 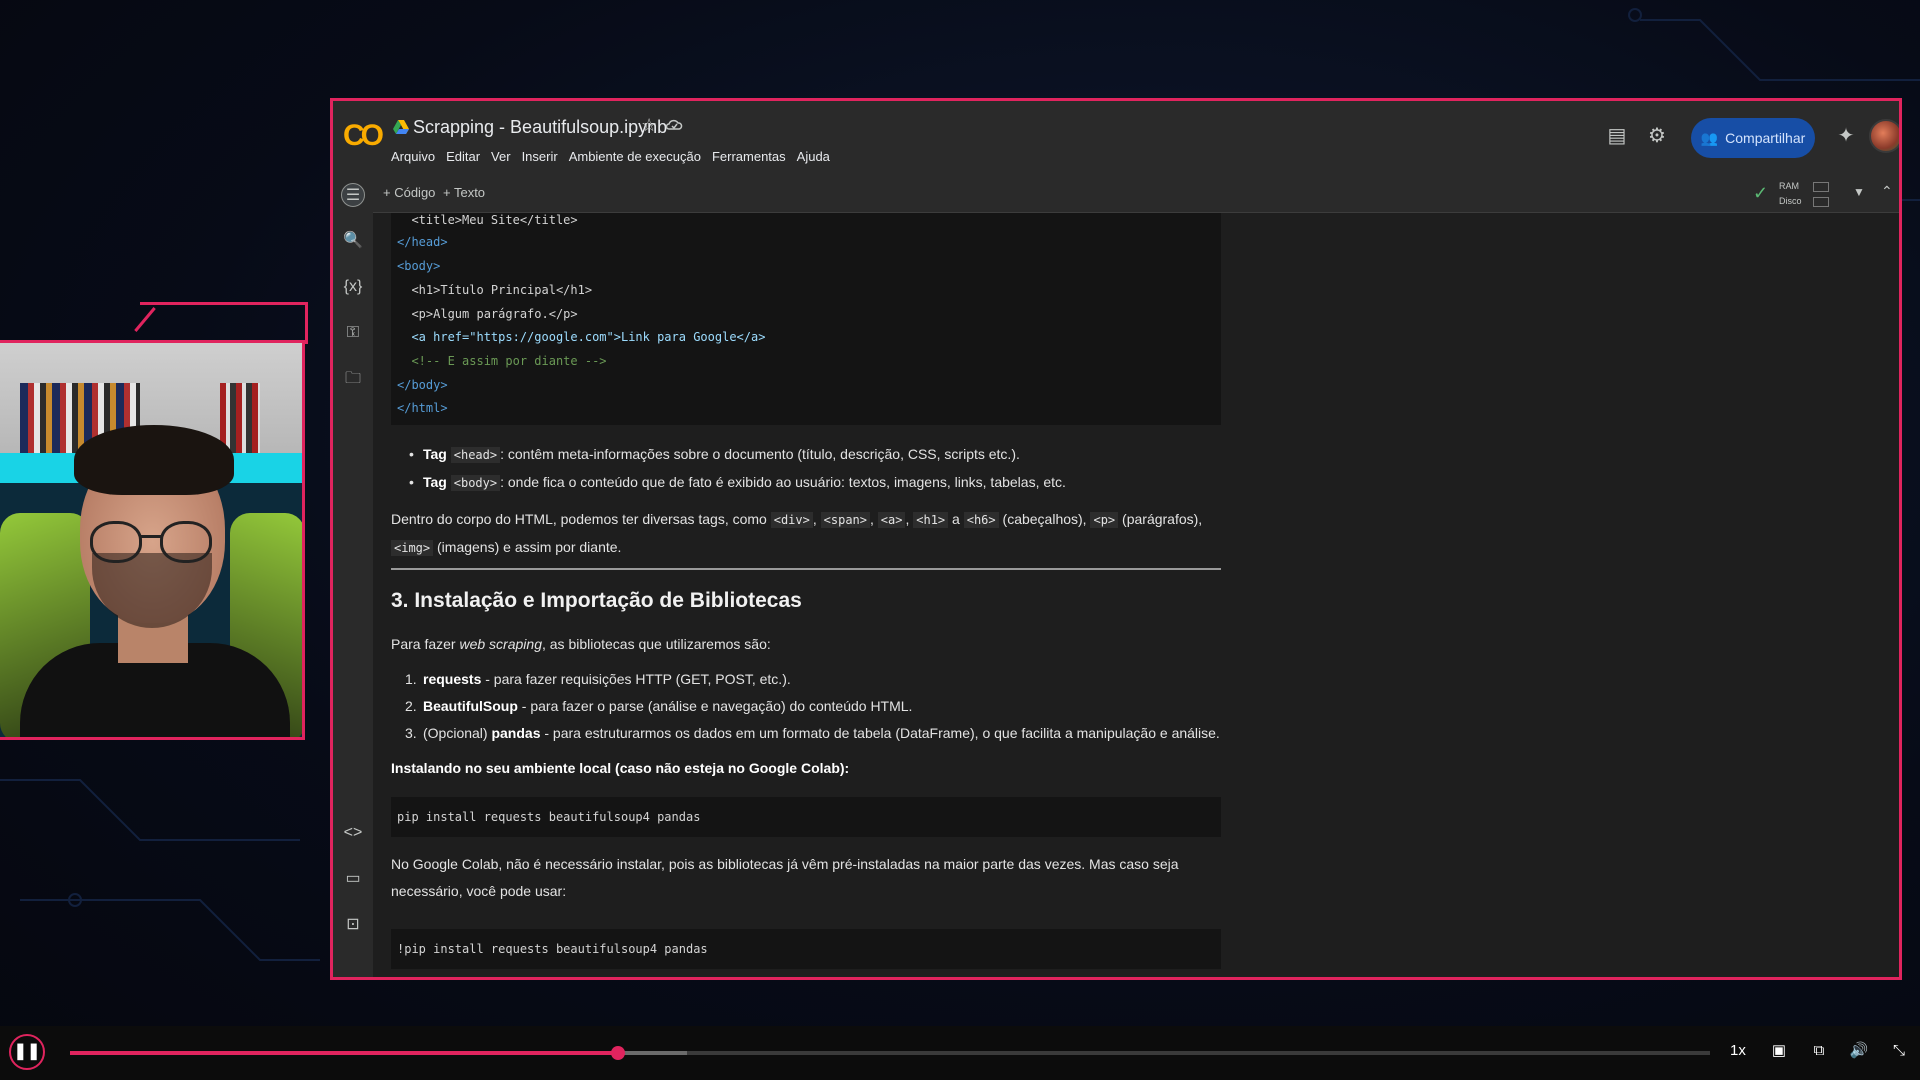 I want to click on paragraph-text: a, so click(x=956, y=519).